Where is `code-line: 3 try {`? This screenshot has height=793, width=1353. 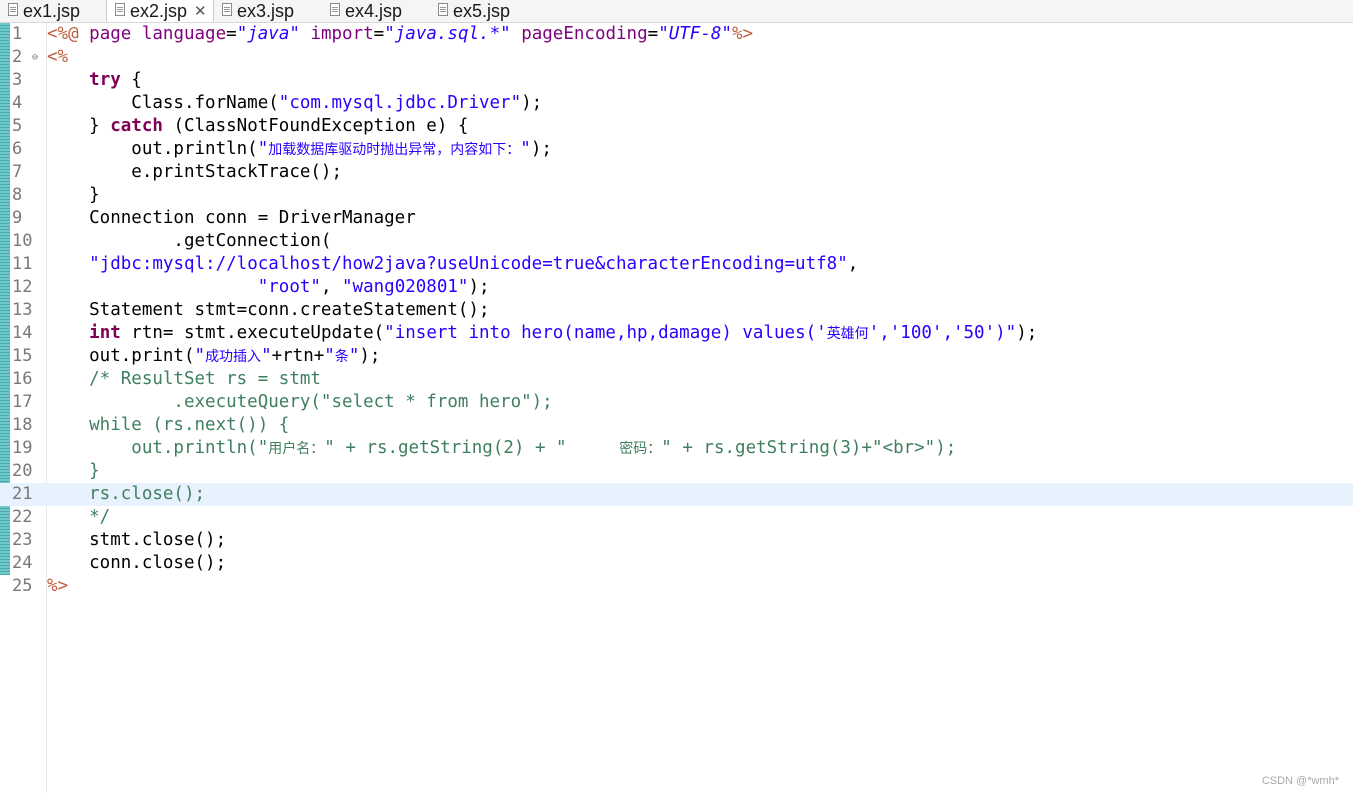
code-line: 3 try { is located at coordinates (676, 80).